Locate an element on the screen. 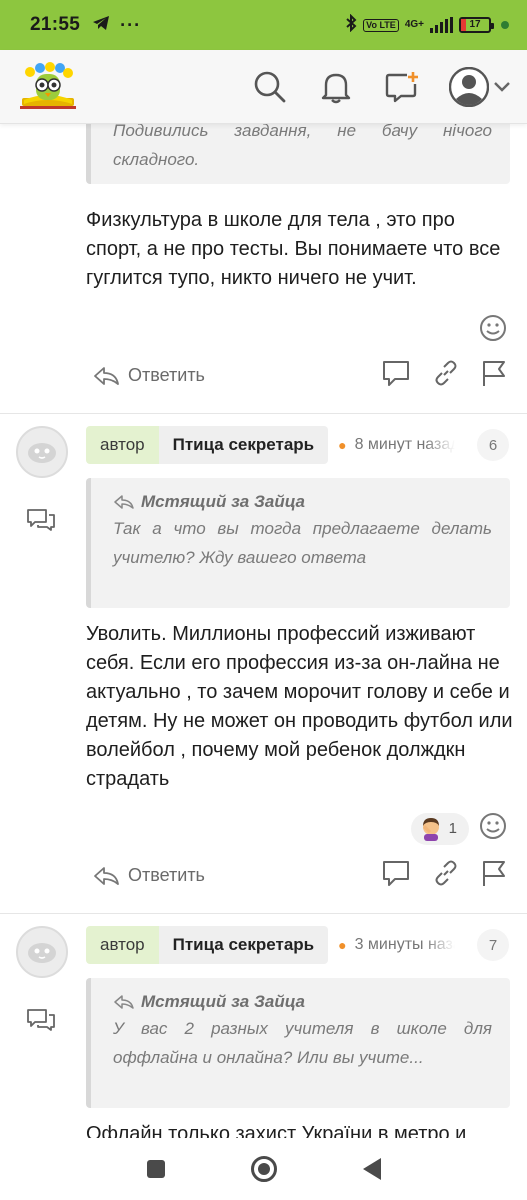 The image size is (527, 1200). comment-meta: автор Птица секретарь ● 8 минут назад 6 is located at coordinates (297, 445).